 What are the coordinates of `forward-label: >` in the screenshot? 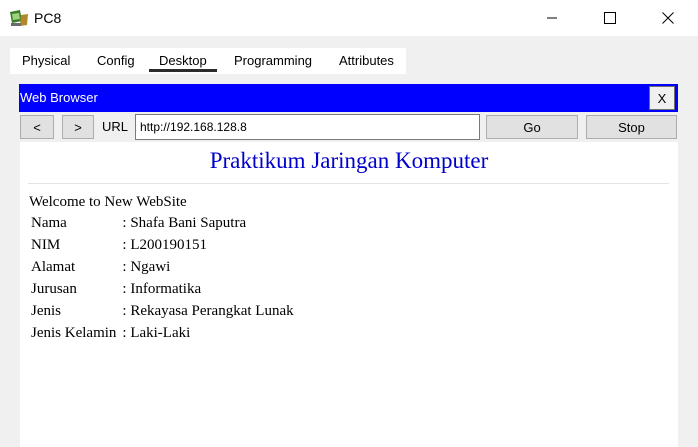 It's located at (78, 127).